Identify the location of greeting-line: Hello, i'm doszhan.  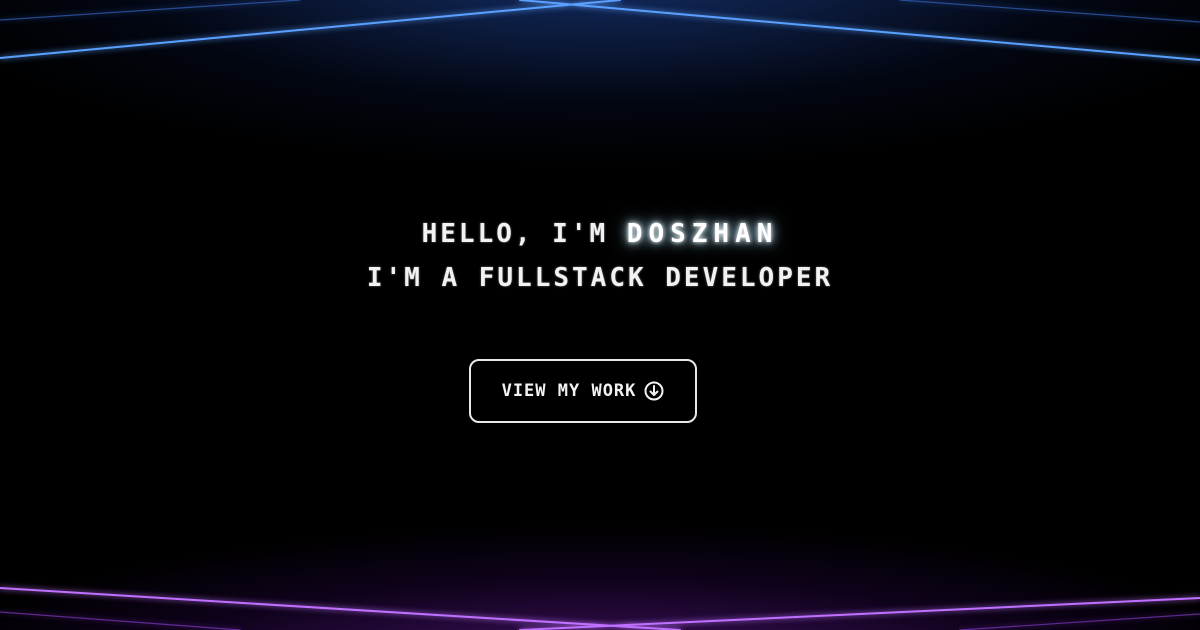
(600, 234).